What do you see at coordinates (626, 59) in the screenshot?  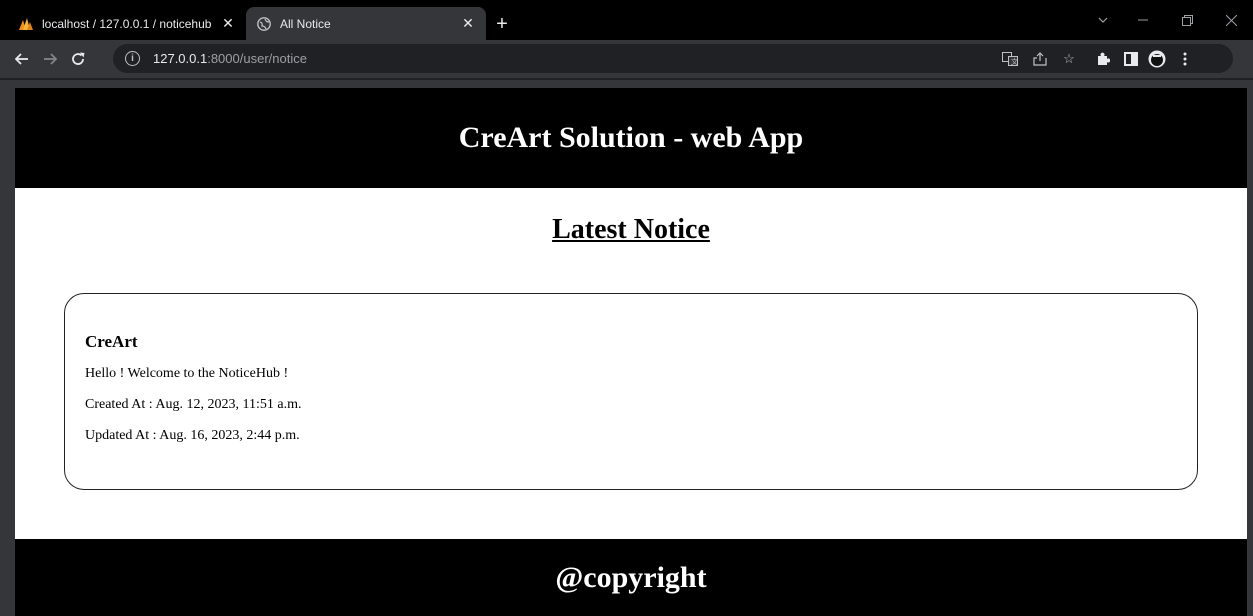 I see `browser-toolbar: i 127.0.0.1:8000/user/notice 文 ☆` at bounding box center [626, 59].